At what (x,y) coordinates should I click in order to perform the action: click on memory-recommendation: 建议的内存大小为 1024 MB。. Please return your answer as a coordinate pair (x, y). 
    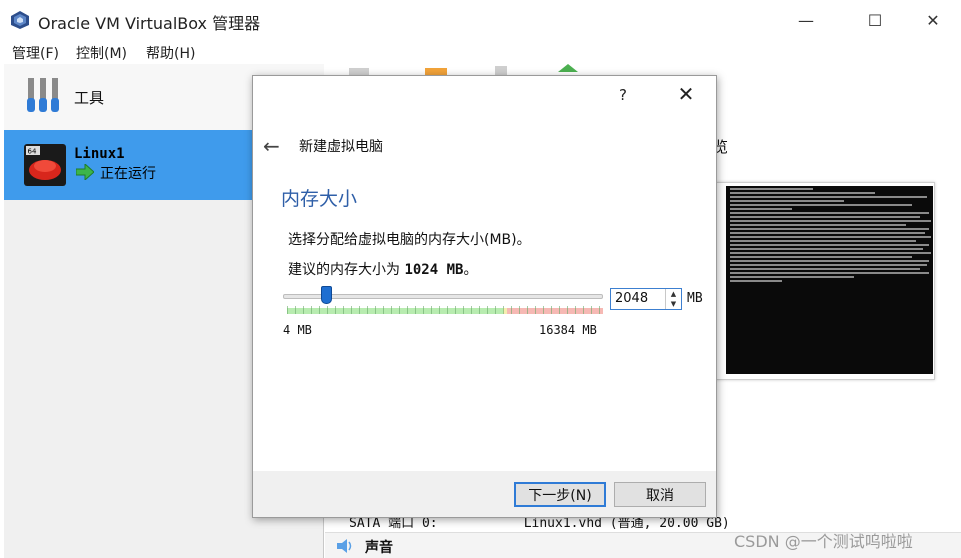
    Looking at the image, I should click on (383, 270).